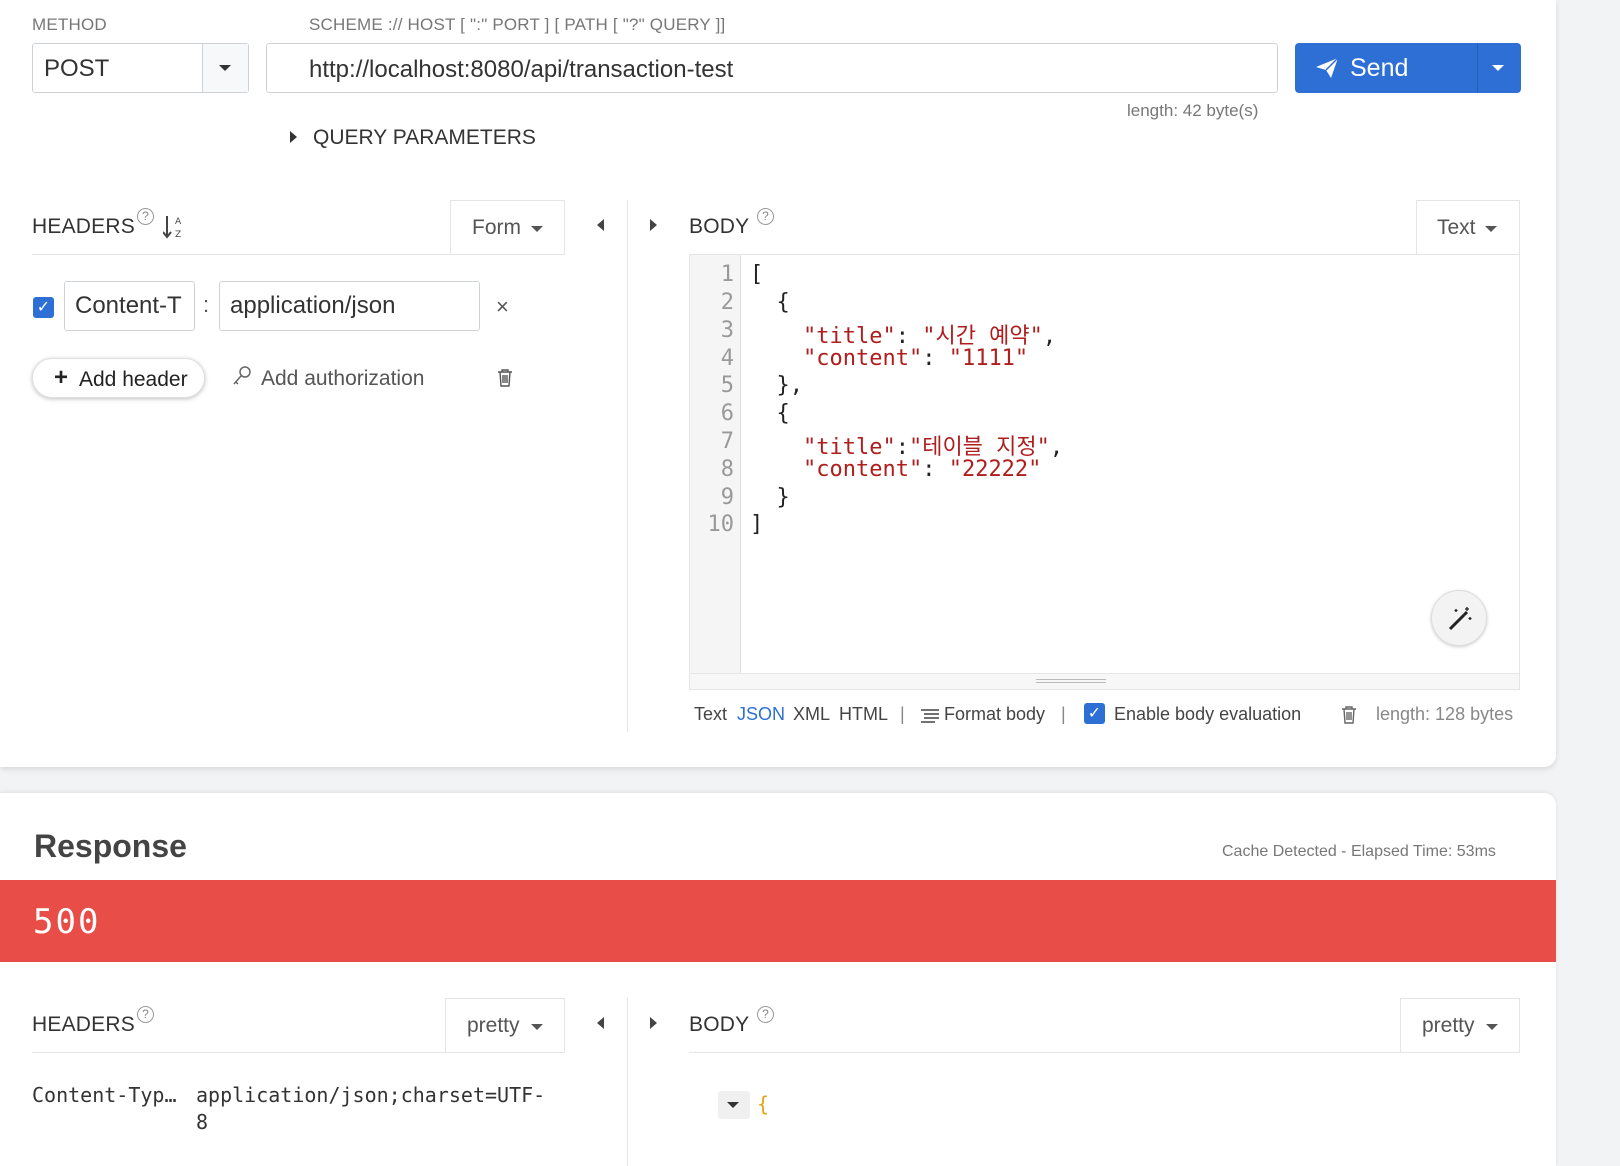 This screenshot has height=1166, width=1620. Describe the element at coordinates (206, 304) in the screenshot. I see `header-colon: :` at that location.